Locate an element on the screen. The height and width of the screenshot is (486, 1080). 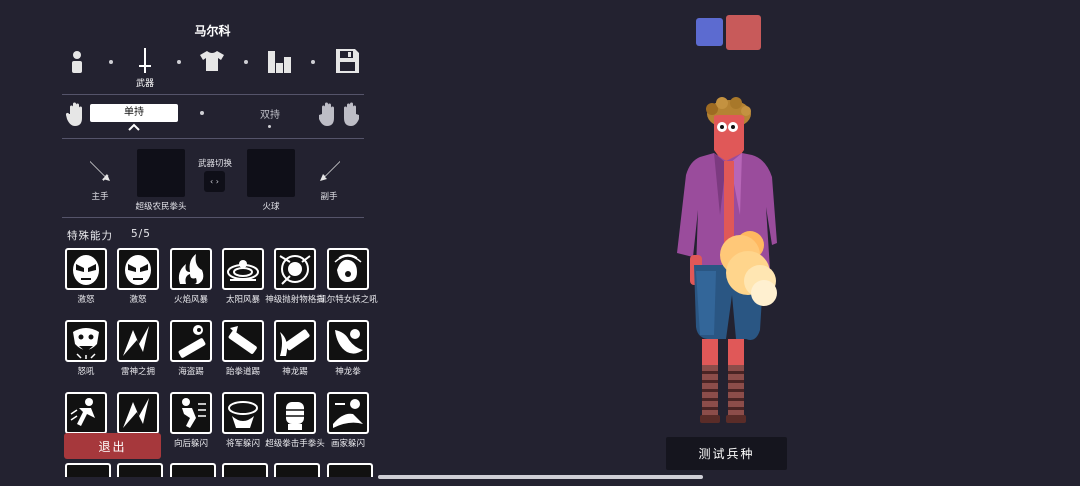
main-hand-sword-icon is located at coordinates (100, 173).